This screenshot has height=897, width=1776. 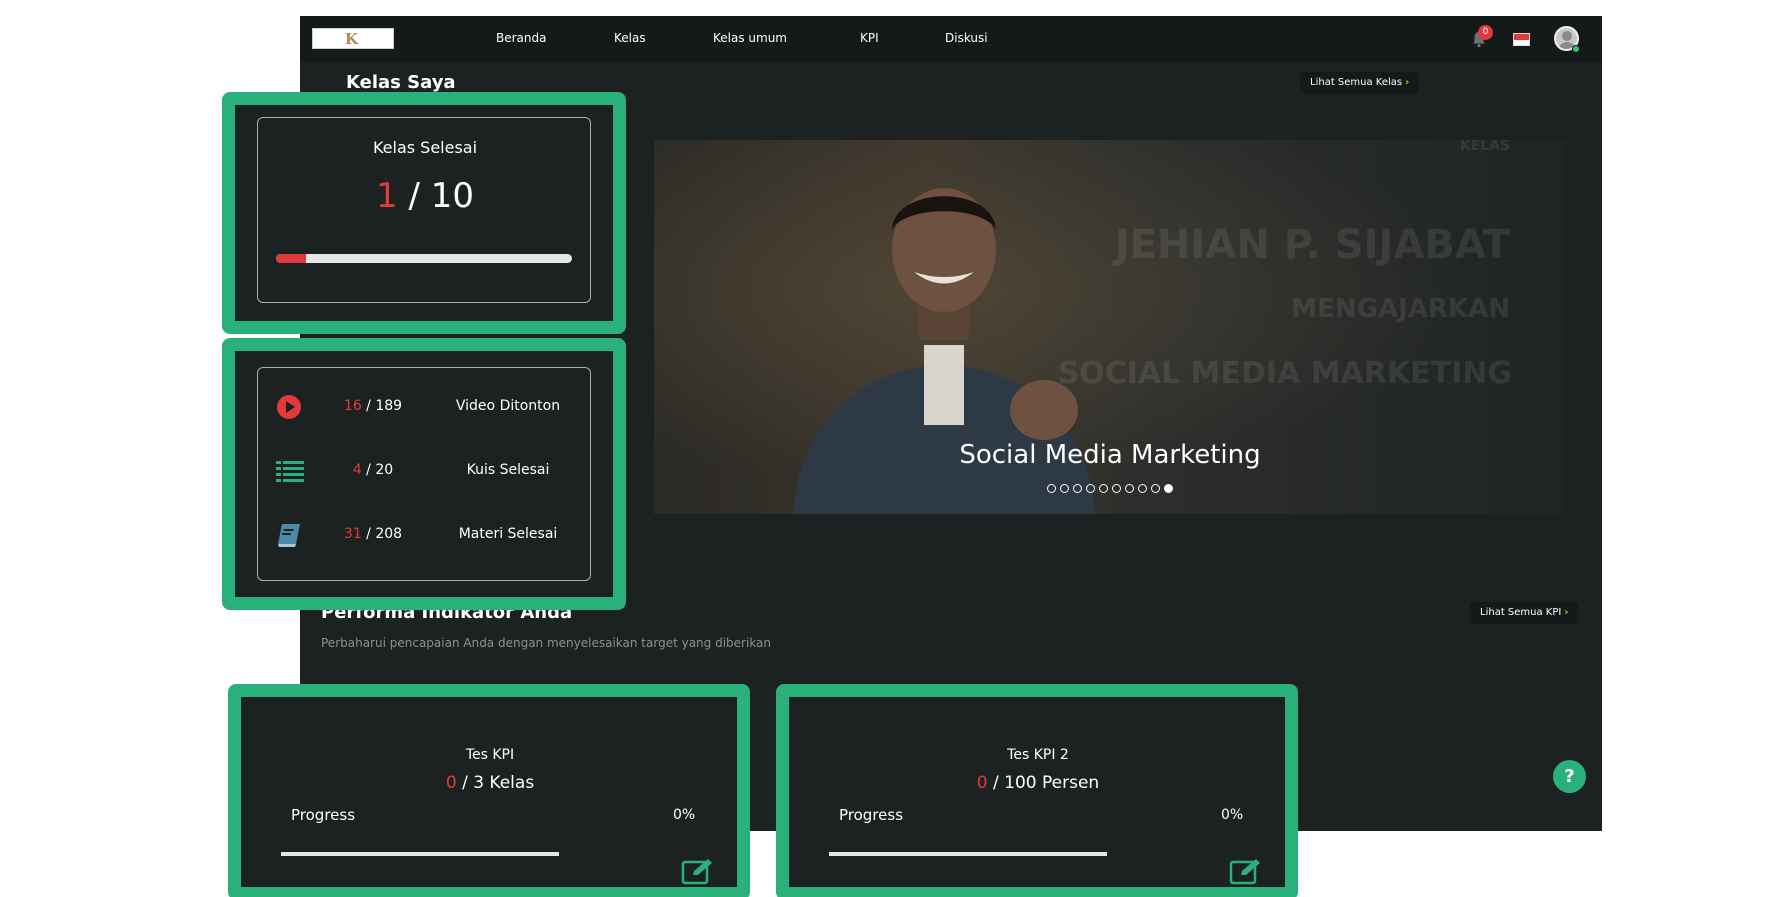 What do you see at coordinates (1576, 49) in the screenshot?
I see `online-status-dot` at bounding box center [1576, 49].